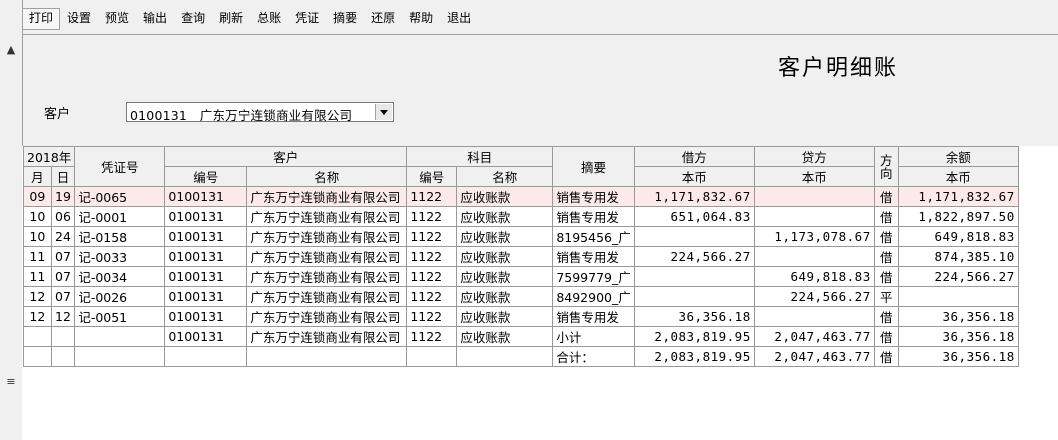 This screenshot has height=440, width=1058. Describe the element at coordinates (383, 19) in the screenshot. I see `toolbar-restore-button: 还原` at that location.